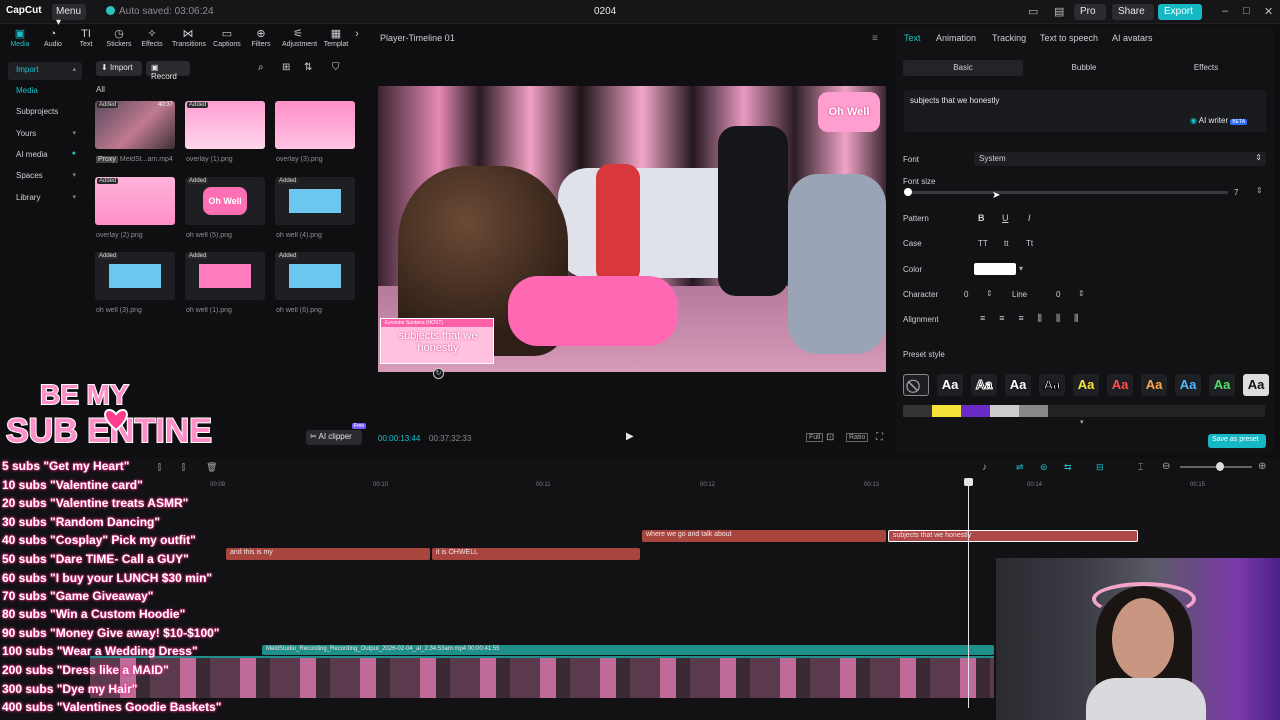 Image resolution: width=1280 pixels, height=720 pixels. What do you see at coordinates (764, 536) in the screenshot?
I see `text-clip: where we go and talk about` at bounding box center [764, 536].